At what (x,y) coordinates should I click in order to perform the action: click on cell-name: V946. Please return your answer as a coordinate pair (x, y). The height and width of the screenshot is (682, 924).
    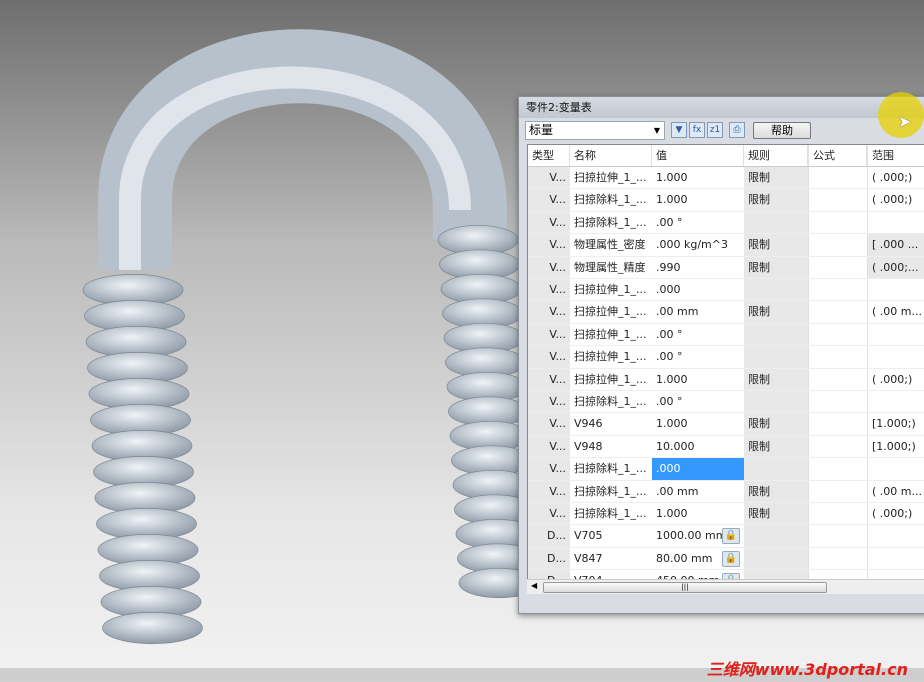
    Looking at the image, I should click on (611, 423).